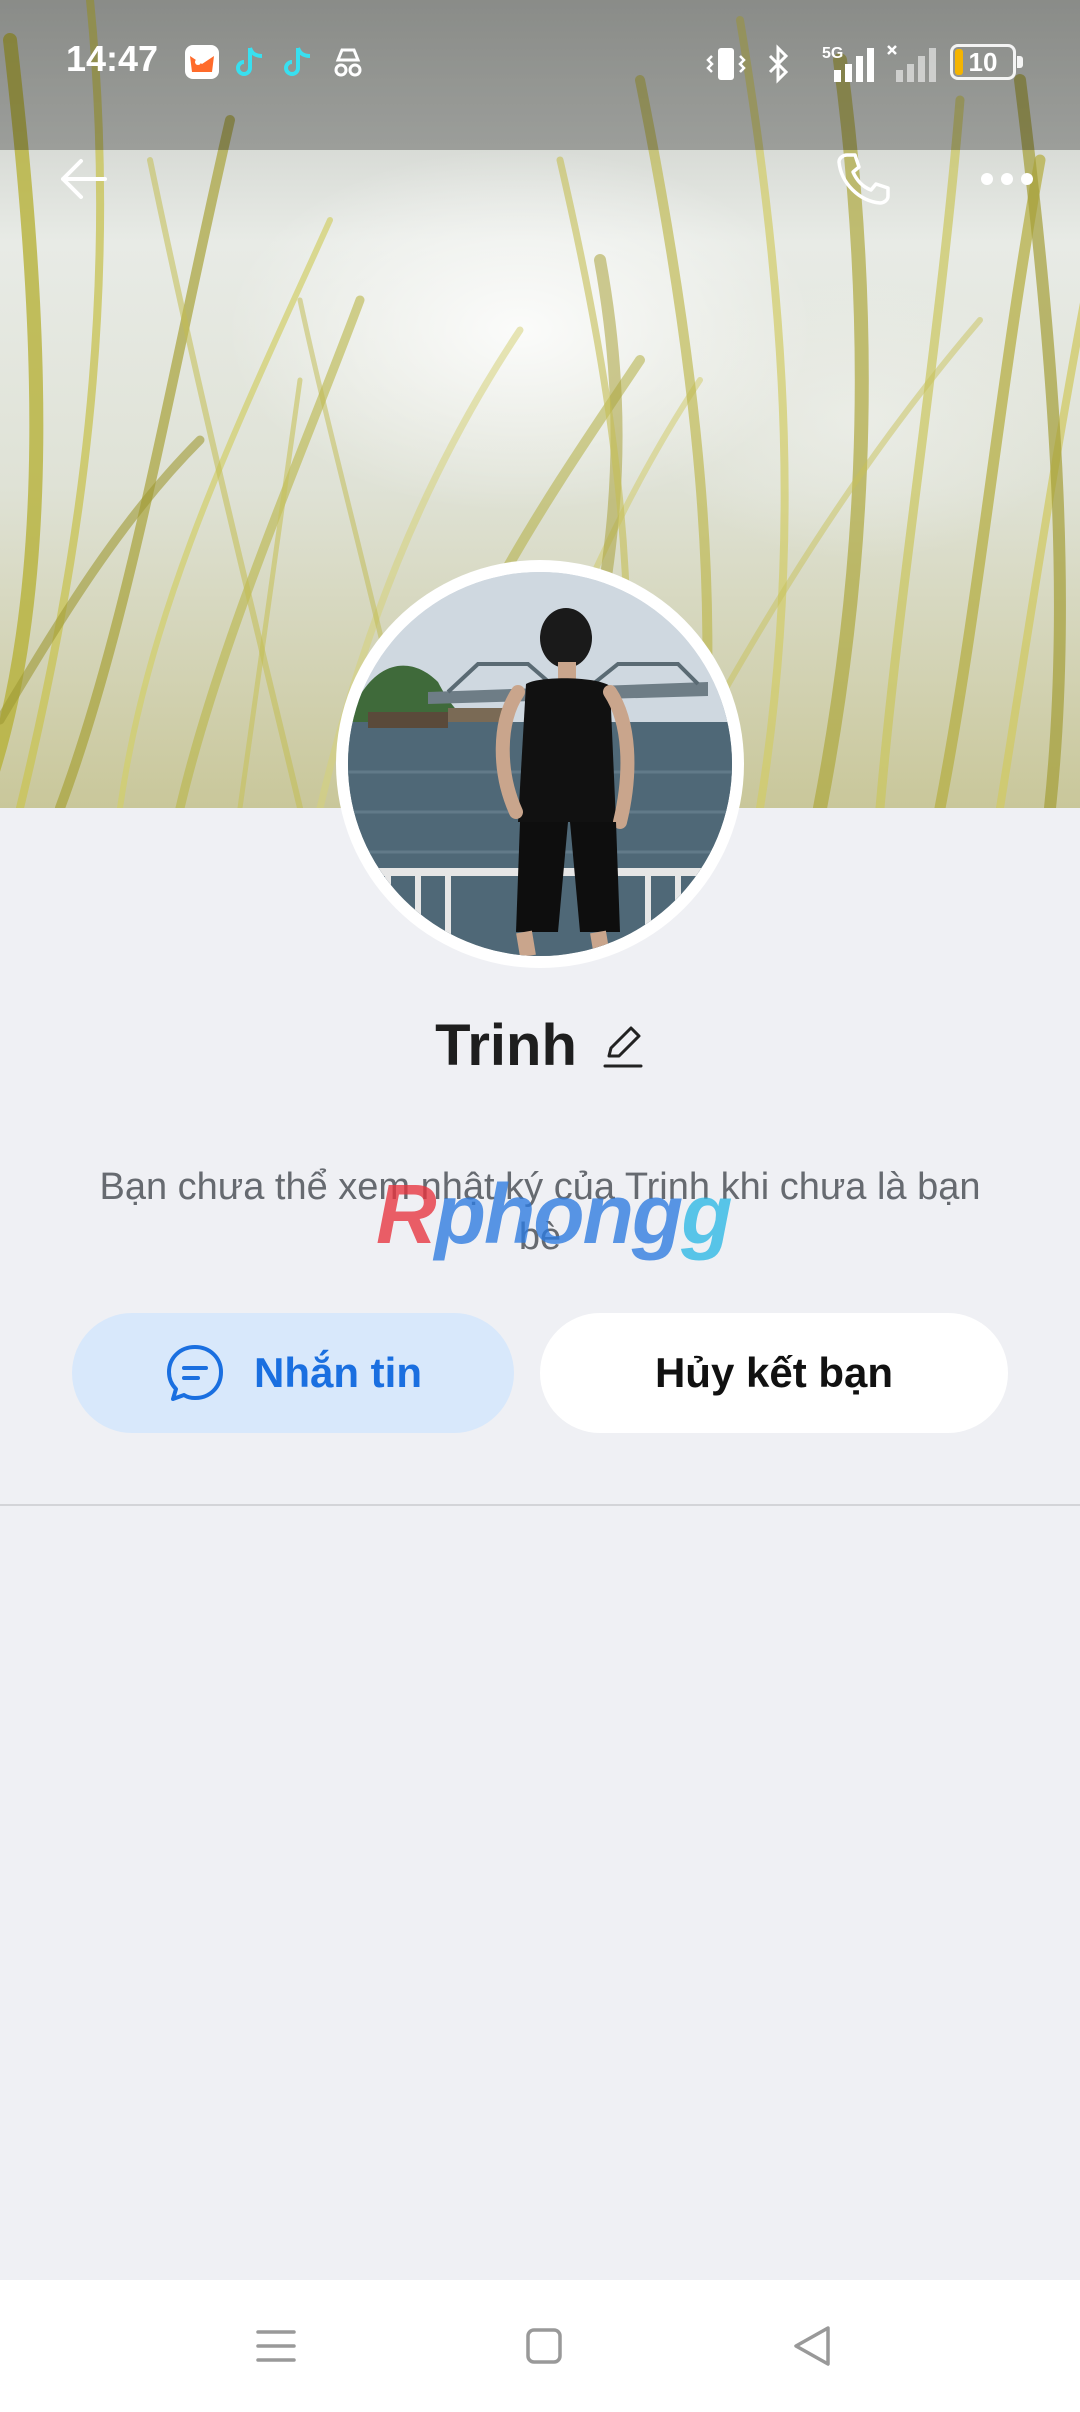  What do you see at coordinates (911, 63) in the screenshot?
I see `signal-no-service-icon` at bounding box center [911, 63].